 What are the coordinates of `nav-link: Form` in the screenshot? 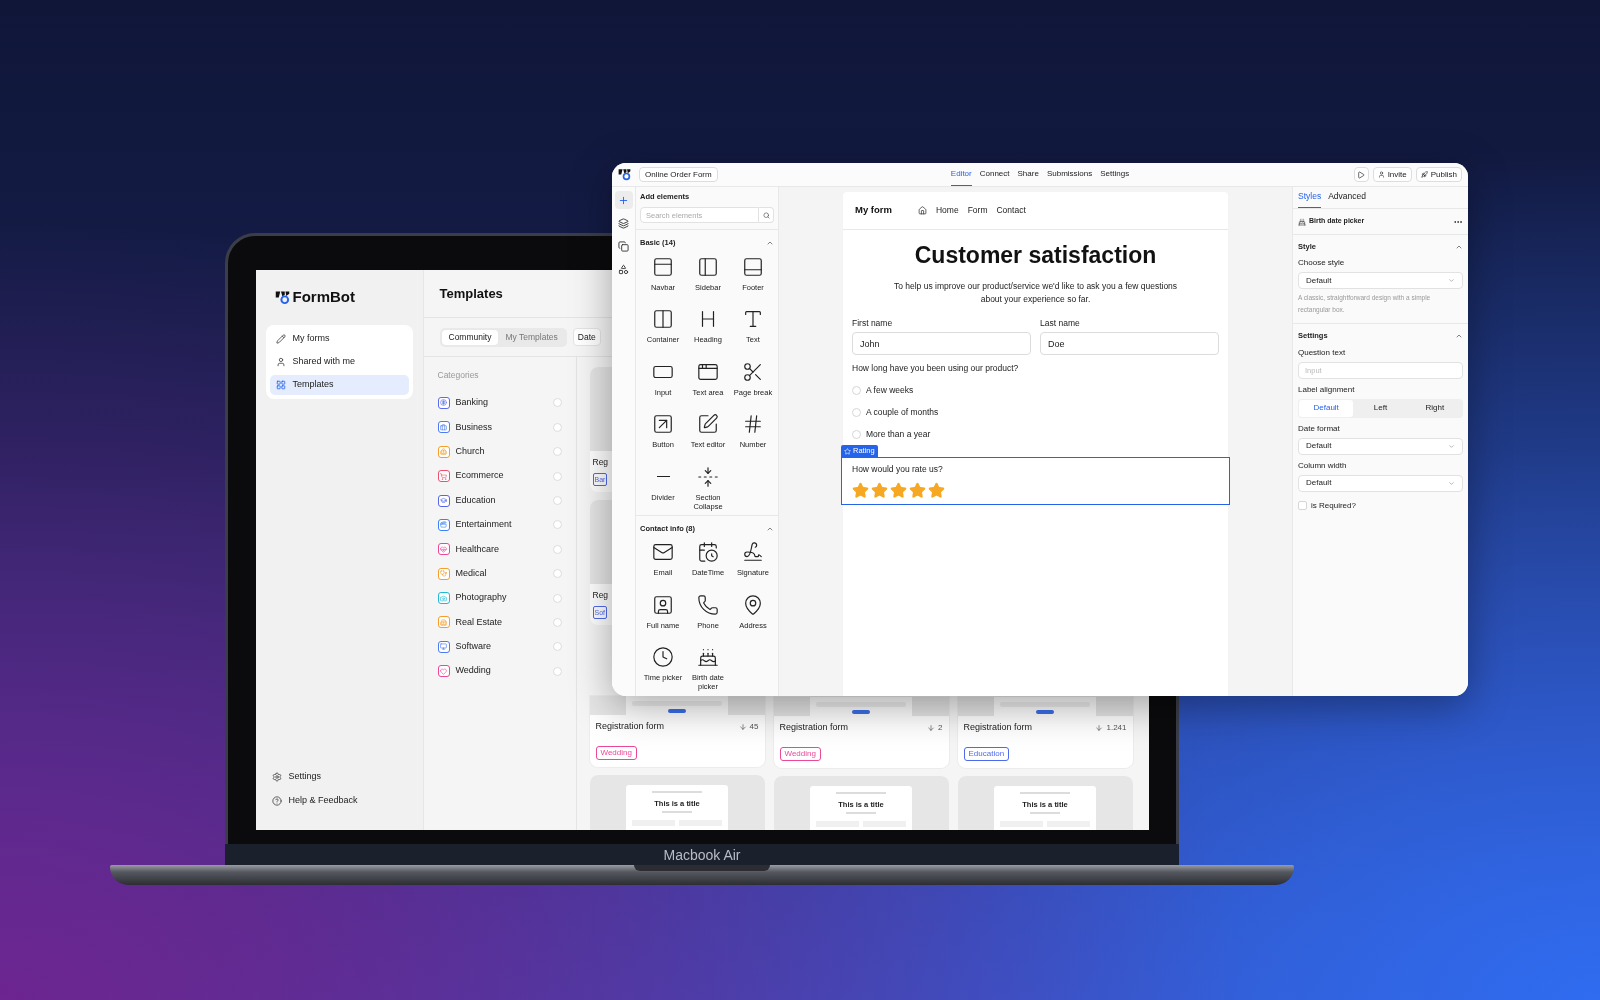 It's located at (975, 210).